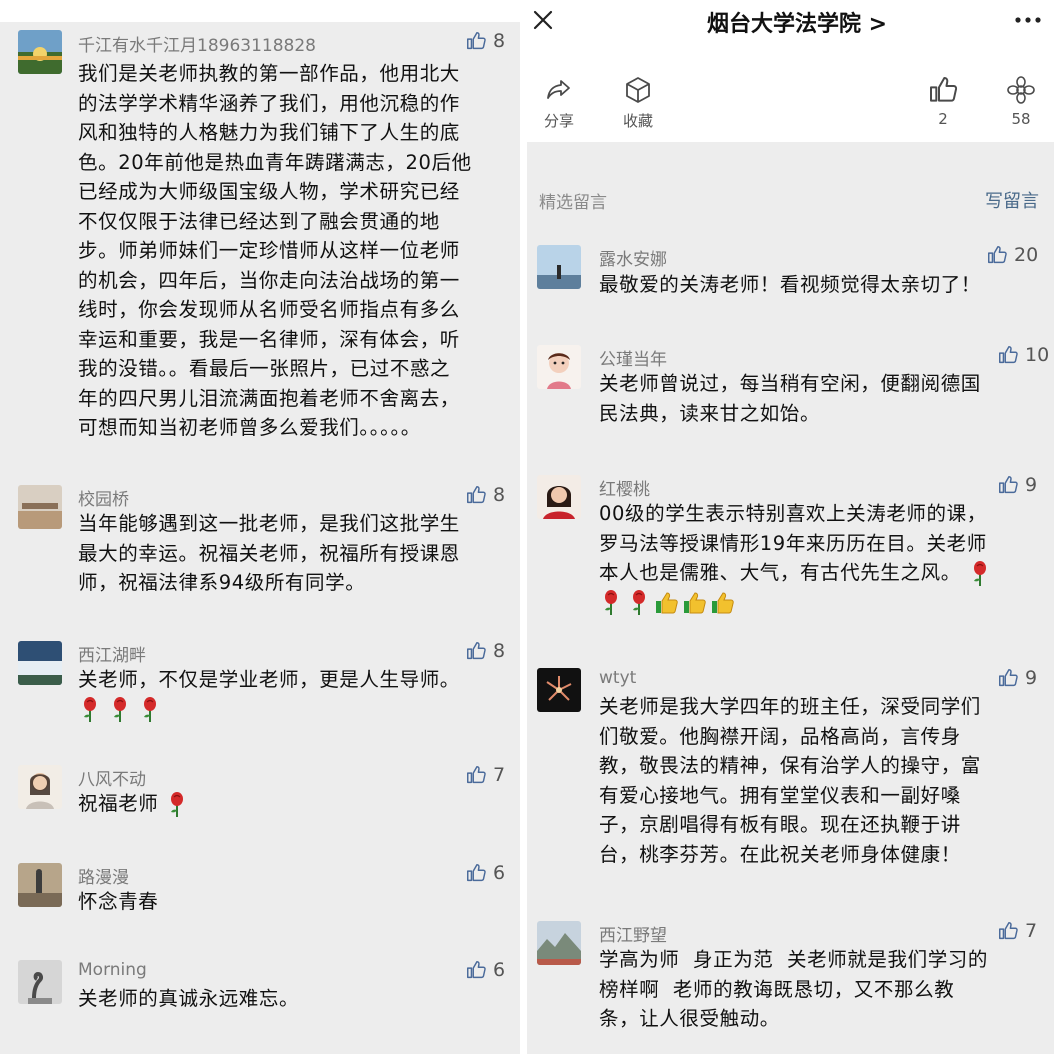 The image size is (1054, 1054). What do you see at coordinates (1012, 255) in the screenshot?
I see `like-button: 20` at bounding box center [1012, 255].